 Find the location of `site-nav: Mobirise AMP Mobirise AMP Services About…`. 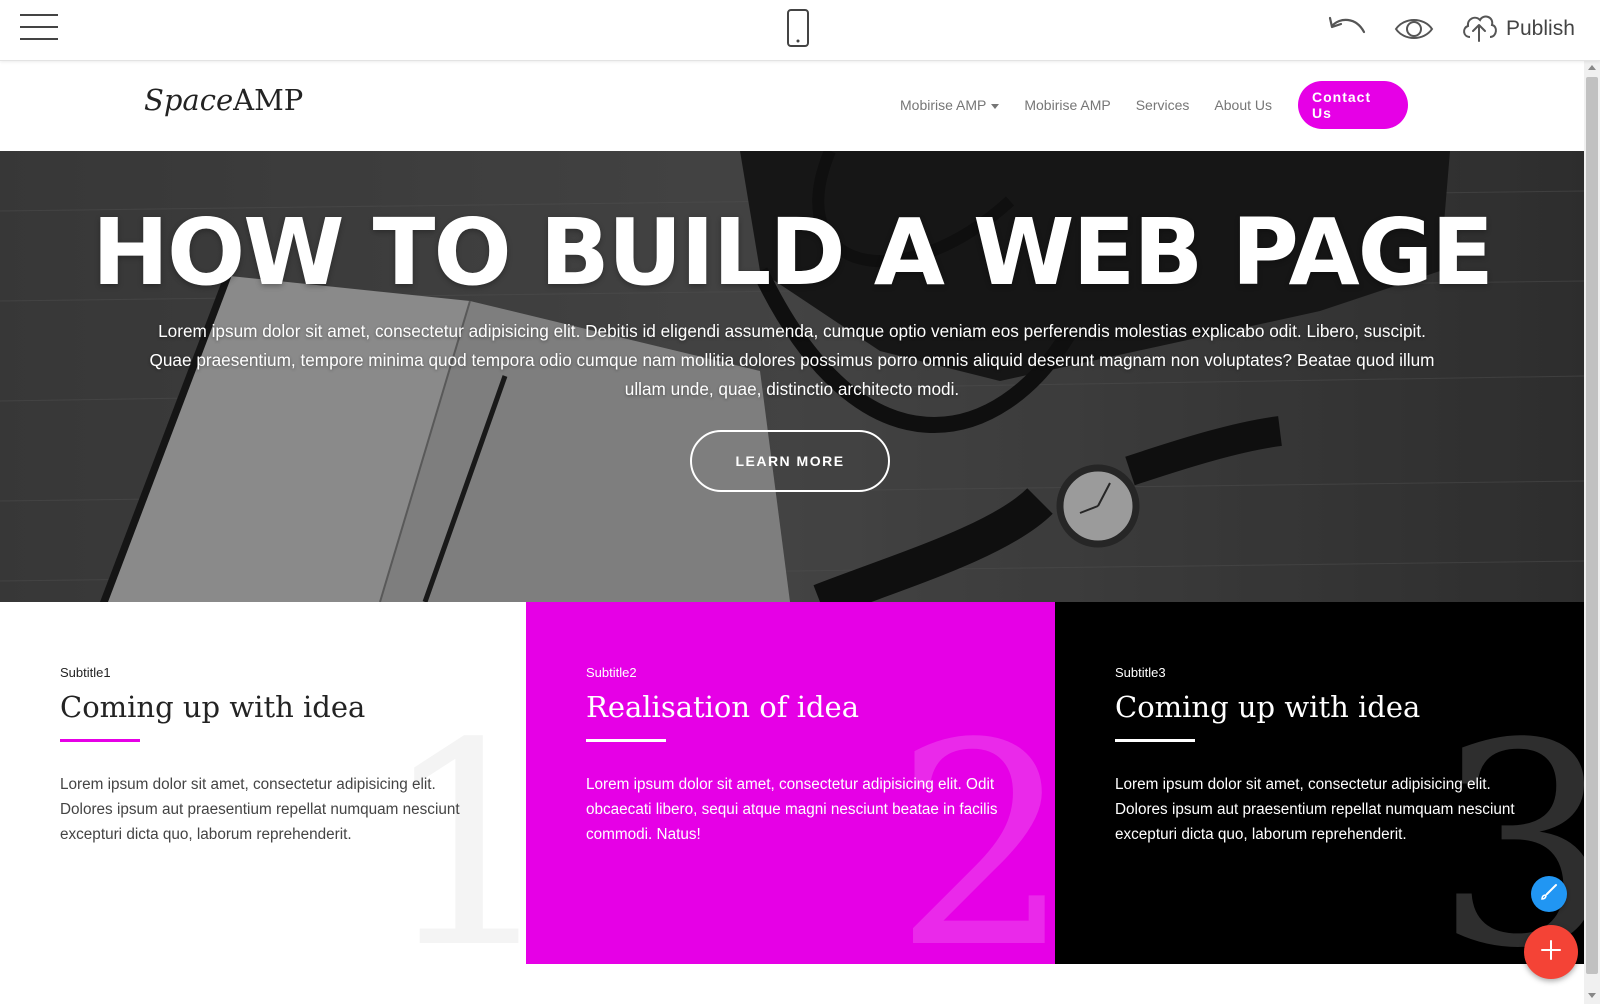

site-nav: Mobirise AMP Mobirise AMP Services About… is located at coordinates (1154, 105).